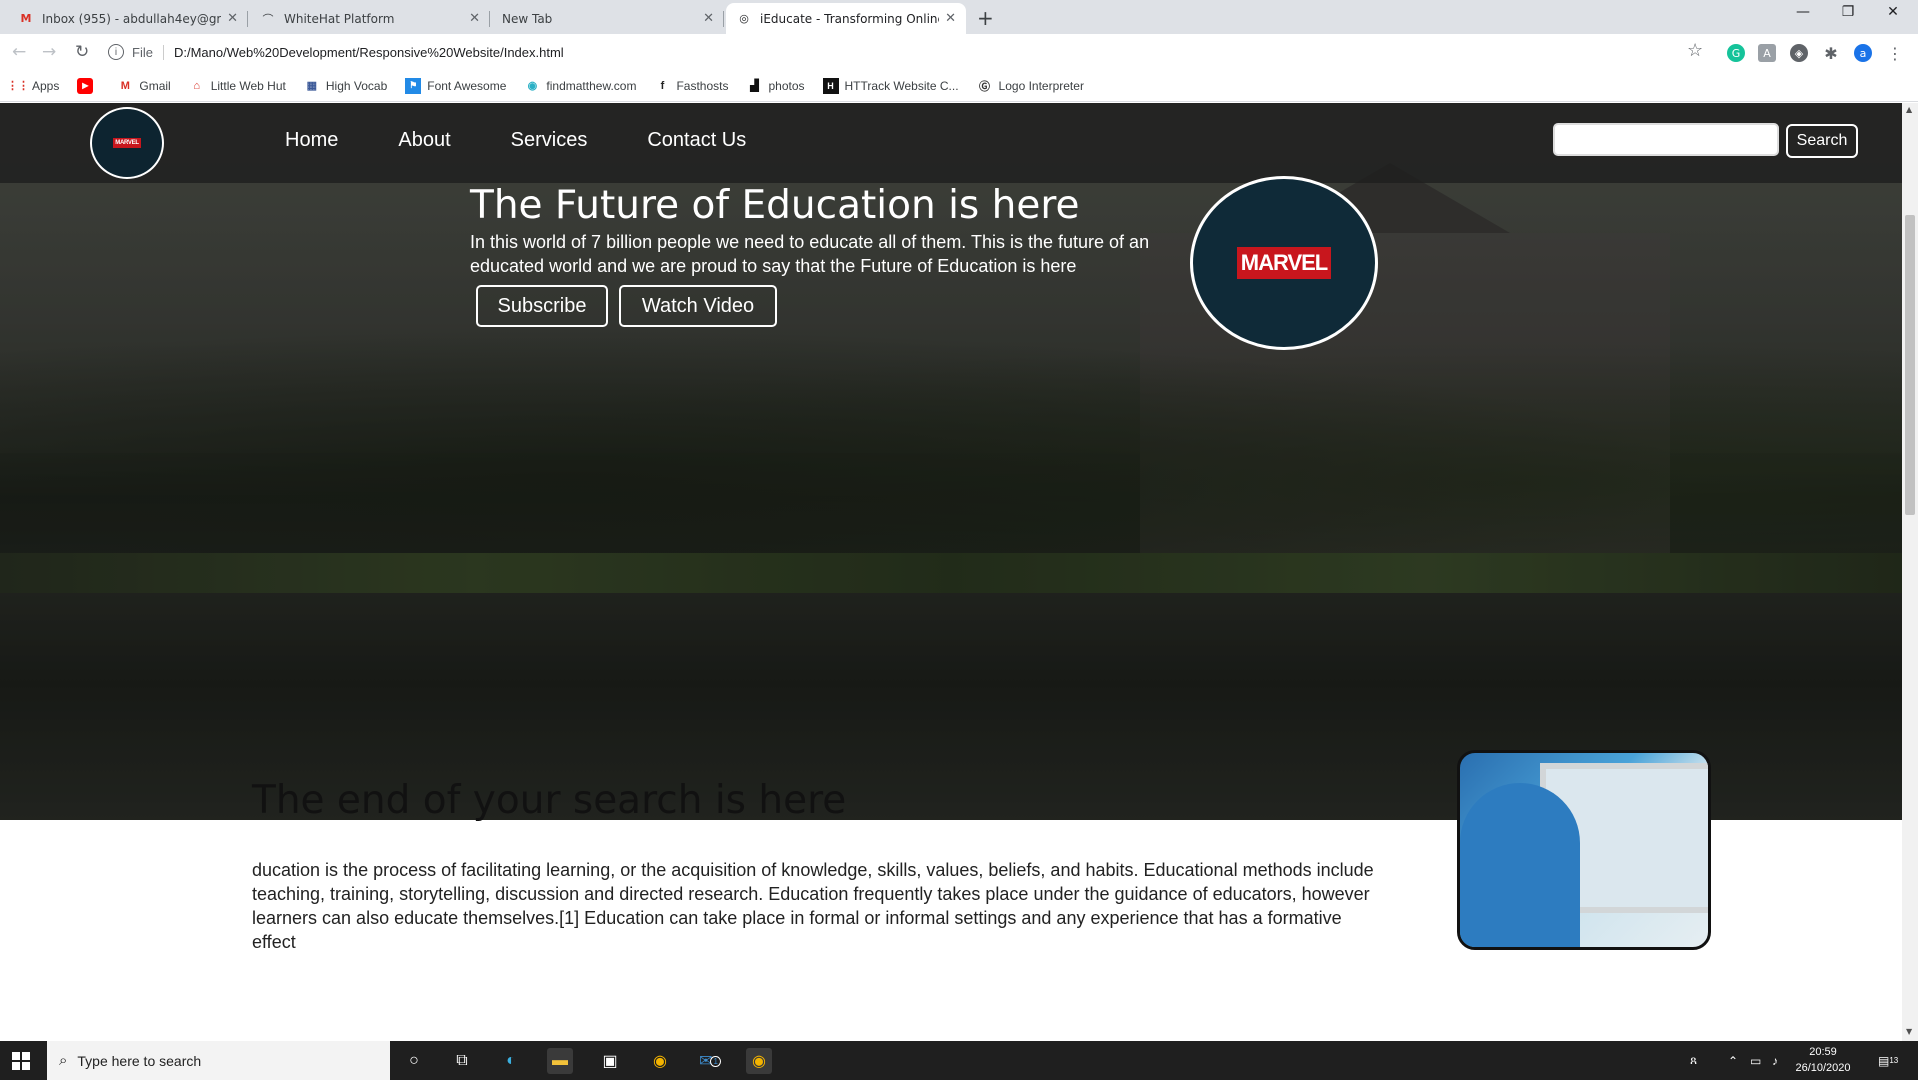 The width and height of the screenshot is (1918, 1080). I want to click on scheme-label: File, so click(148, 52).